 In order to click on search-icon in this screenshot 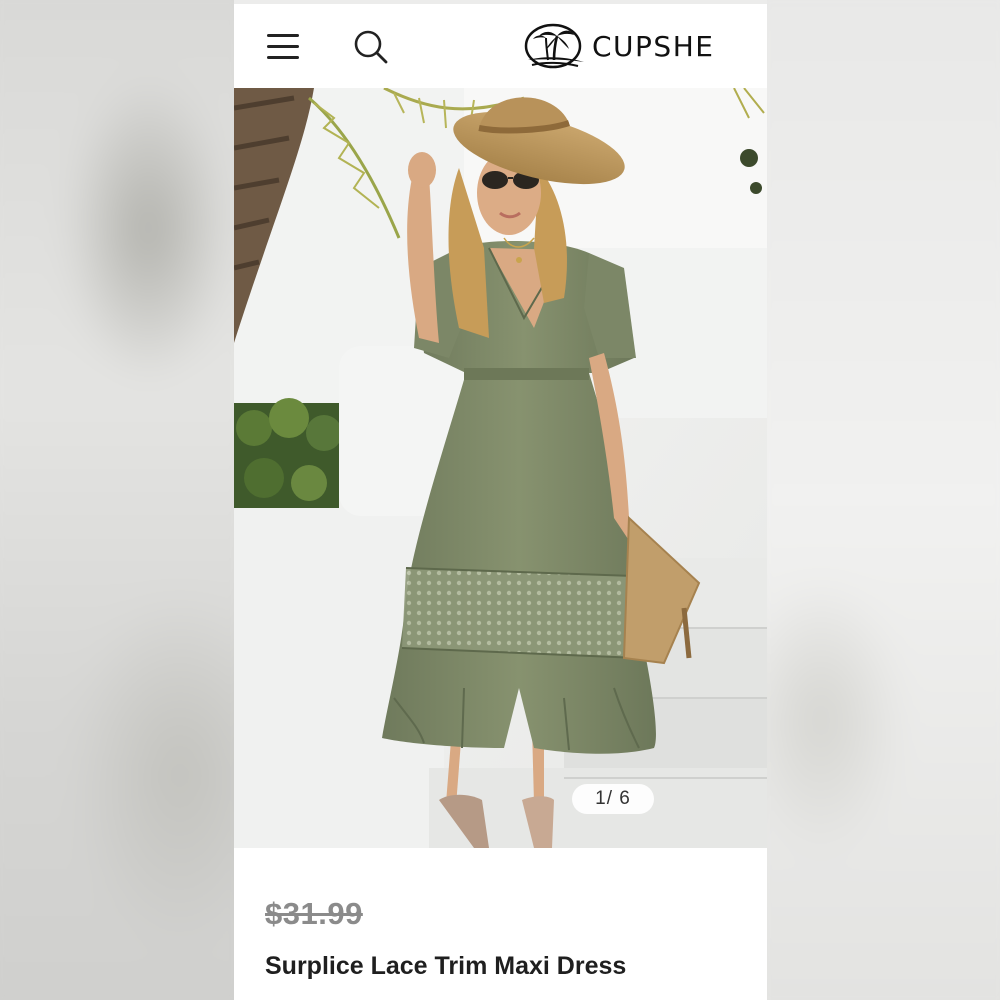, I will do `click(371, 47)`.